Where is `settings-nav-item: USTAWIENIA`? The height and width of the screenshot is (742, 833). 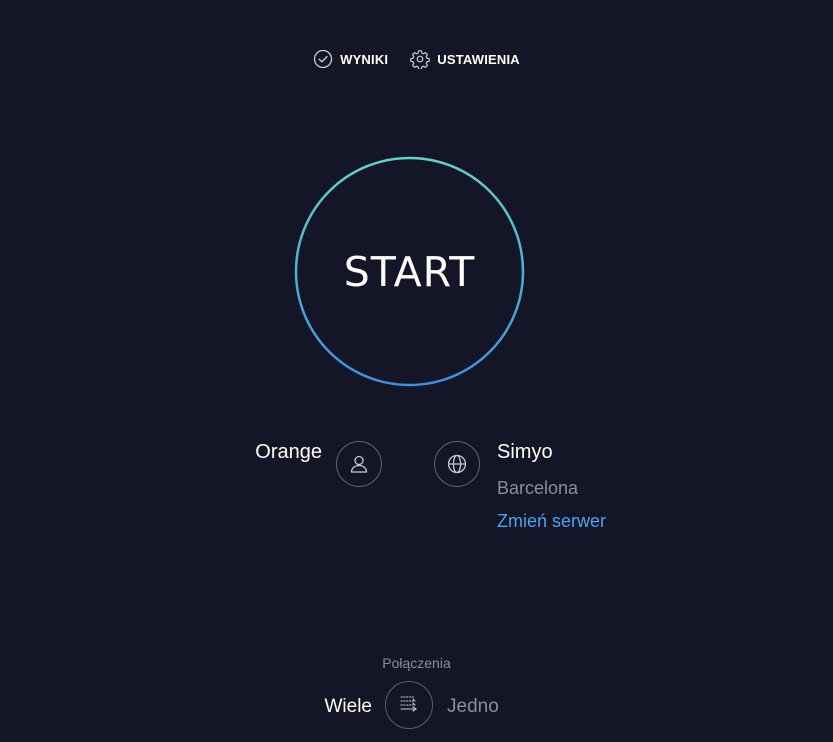 settings-nav-item: USTAWIENIA is located at coordinates (465, 59).